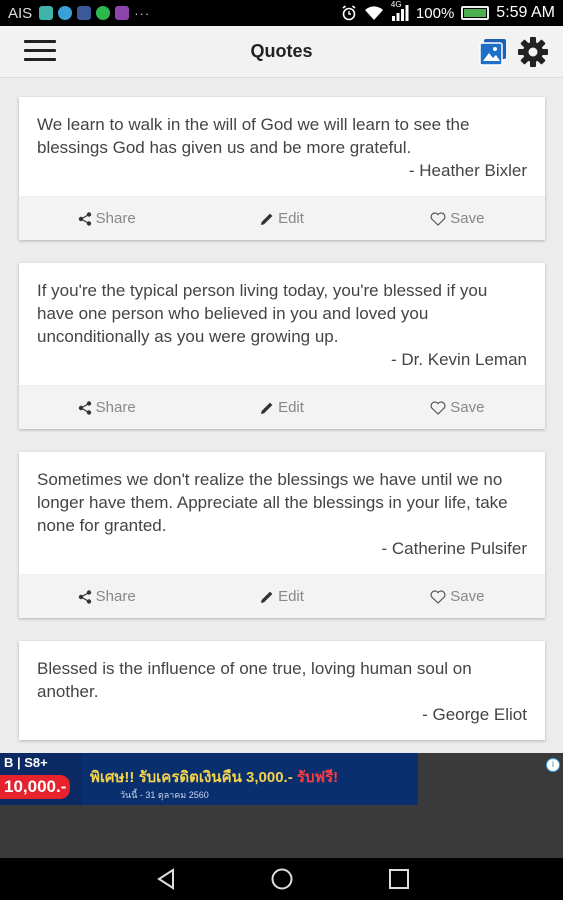  Describe the element at coordinates (525, 12) in the screenshot. I see `clock: 5:59 AM` at that location.